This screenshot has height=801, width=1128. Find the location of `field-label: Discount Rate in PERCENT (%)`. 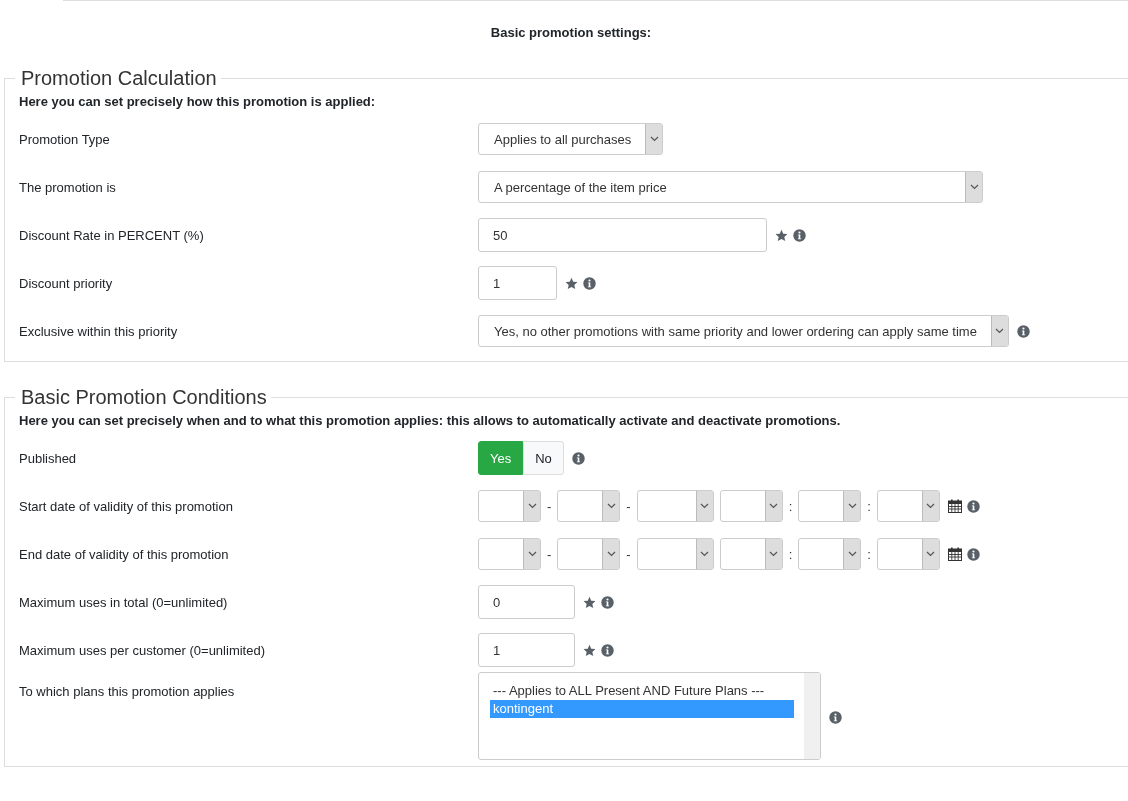

field-label: Discount Rate in PERCENT (%) is located at coordinates (112, 235).